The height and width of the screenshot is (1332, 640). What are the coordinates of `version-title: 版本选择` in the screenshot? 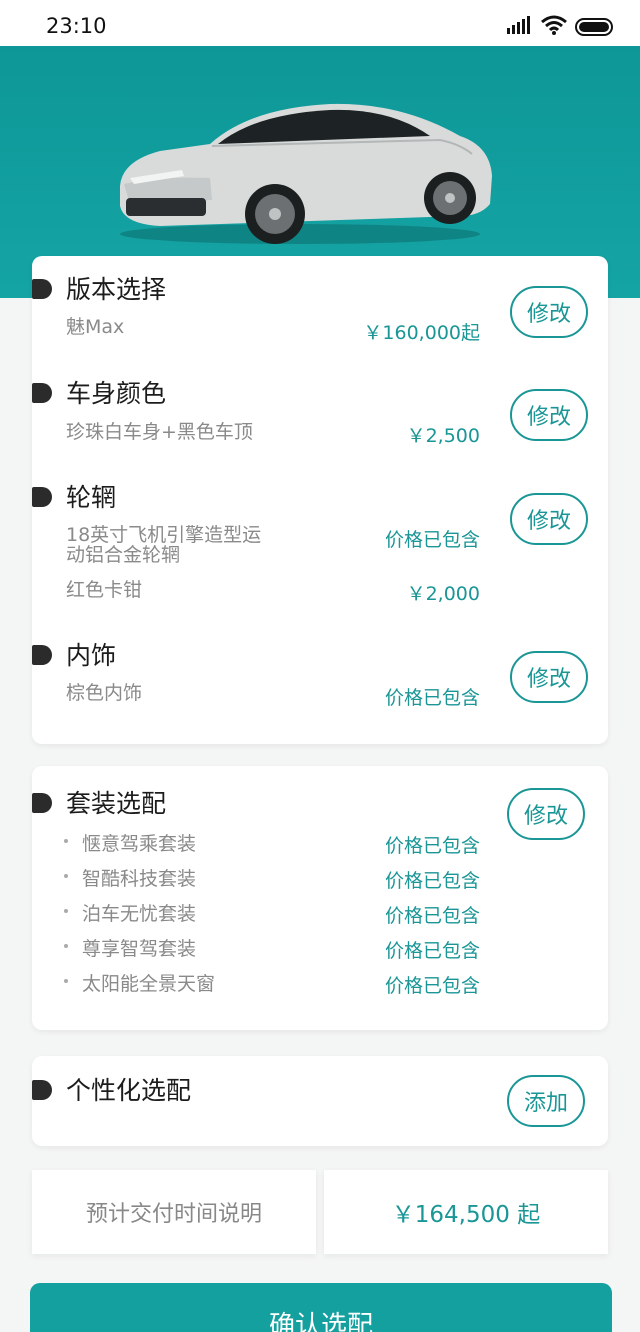 It's located at (116, 289).